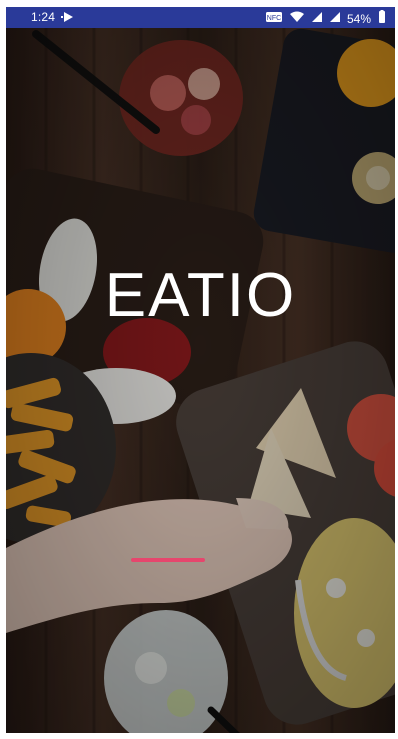 The height and width of the screenshot is (739, 398). I want to click on play-notification-icon, so click(67, 17).